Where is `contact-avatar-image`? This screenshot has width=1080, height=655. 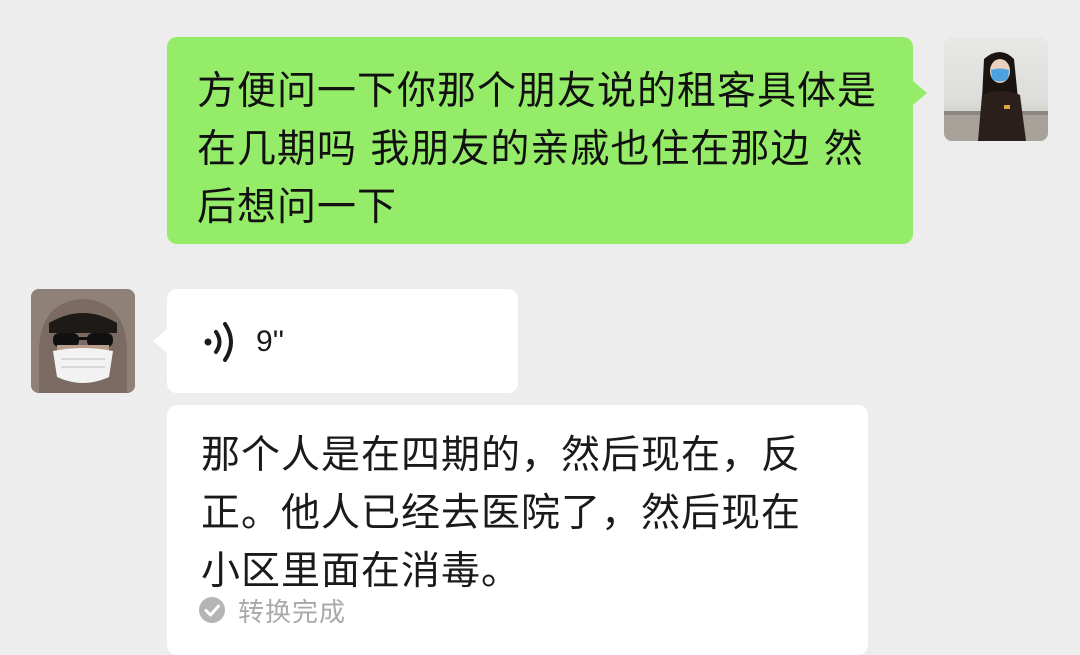 contact-avatar-image is located at coordinates (83, 341).